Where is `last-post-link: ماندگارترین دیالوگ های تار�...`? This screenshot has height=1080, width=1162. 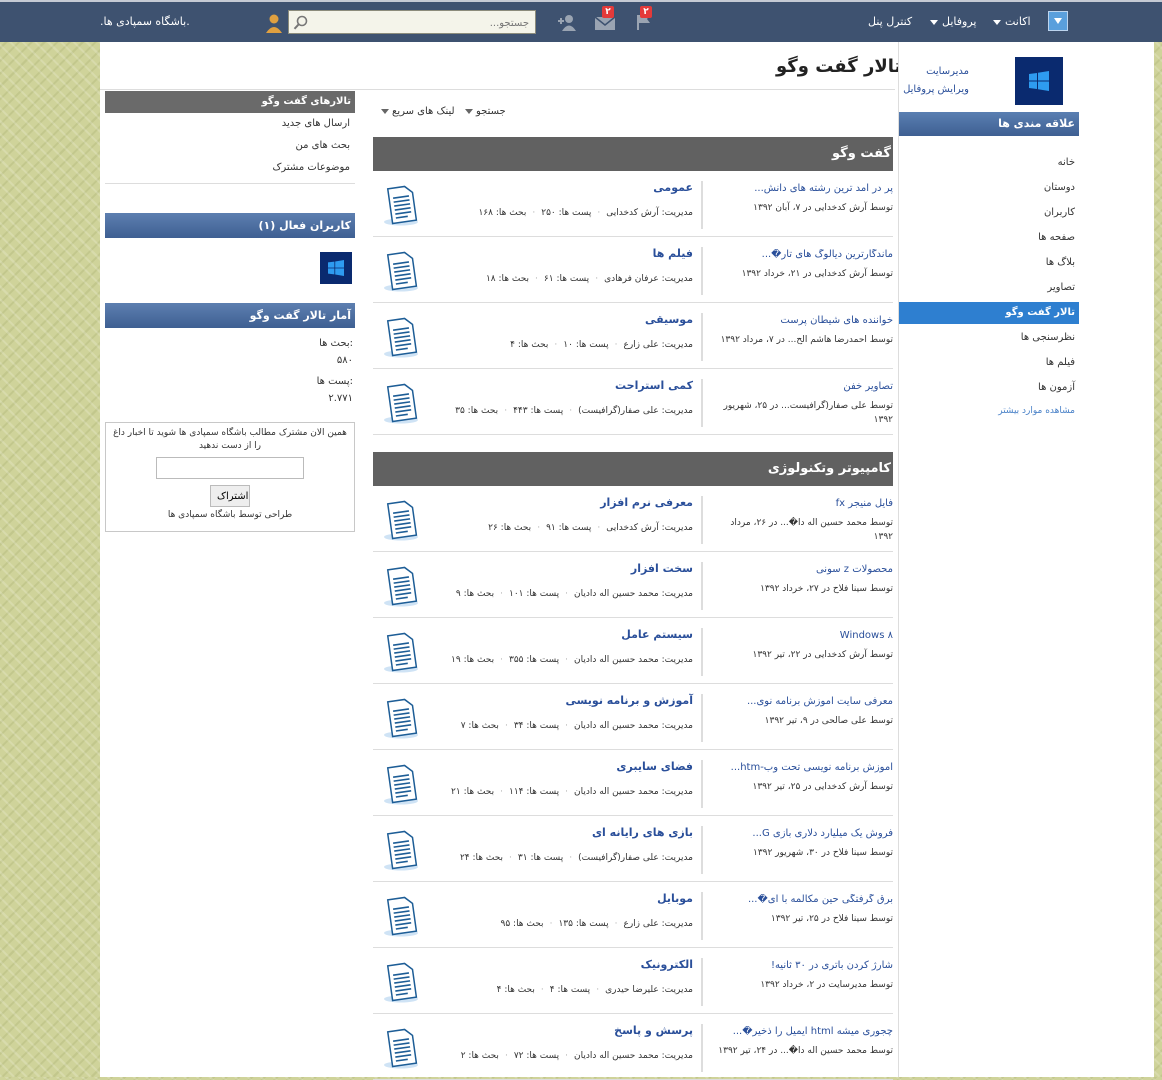
last-post-link: ماندگارترین دیالوگ های تار�... is located at coordinates (803, 254).